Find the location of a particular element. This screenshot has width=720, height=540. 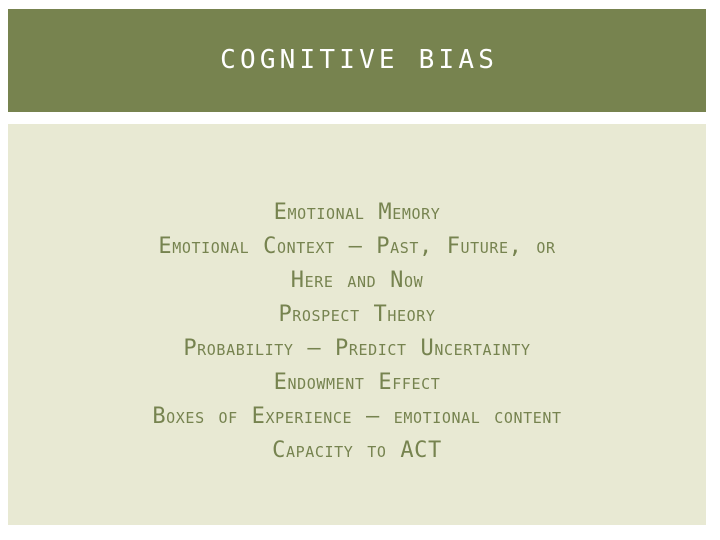

list-item: Emotional Memory is located at coordinates (357, 212).